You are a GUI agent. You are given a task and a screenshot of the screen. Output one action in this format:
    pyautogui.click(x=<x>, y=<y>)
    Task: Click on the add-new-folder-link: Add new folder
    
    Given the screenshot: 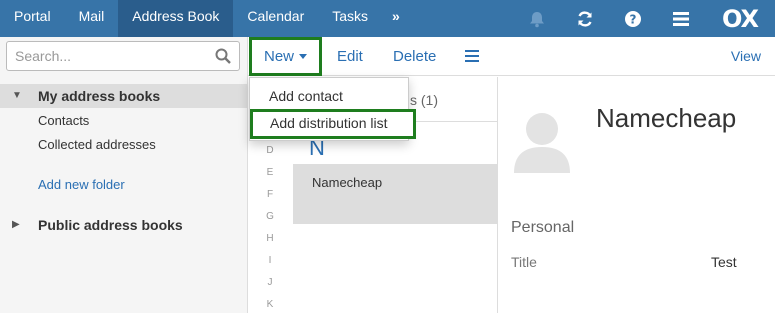 What is the action you would take?
    pyautogui.click(x=81, y=184)
    